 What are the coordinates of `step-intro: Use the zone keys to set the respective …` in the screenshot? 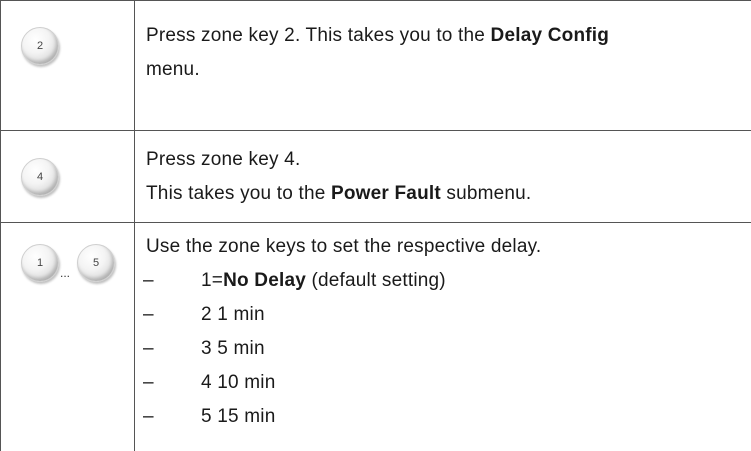 It's located at (344, 246).